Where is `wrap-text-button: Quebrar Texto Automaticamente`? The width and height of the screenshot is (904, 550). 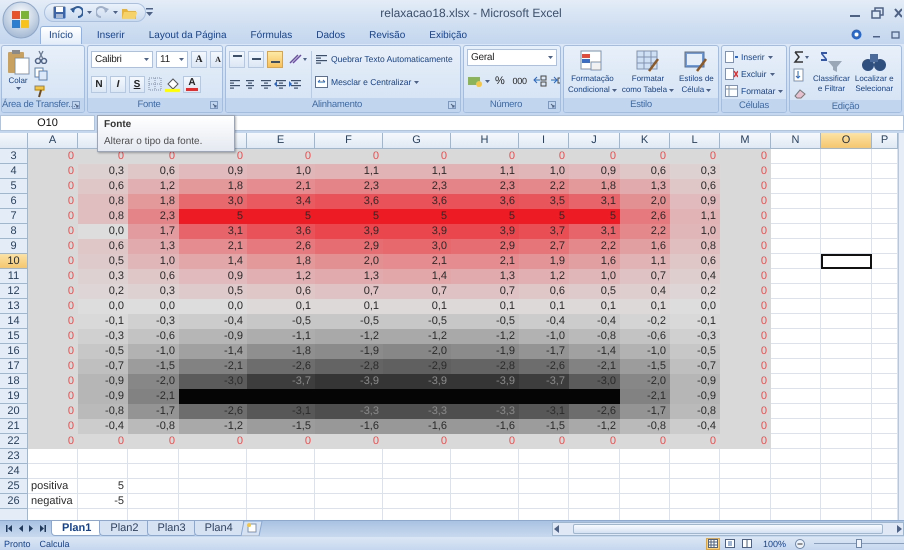
wrap-text-button: Quebrar Texto Automaticamente is located at coordinates (384, 59).